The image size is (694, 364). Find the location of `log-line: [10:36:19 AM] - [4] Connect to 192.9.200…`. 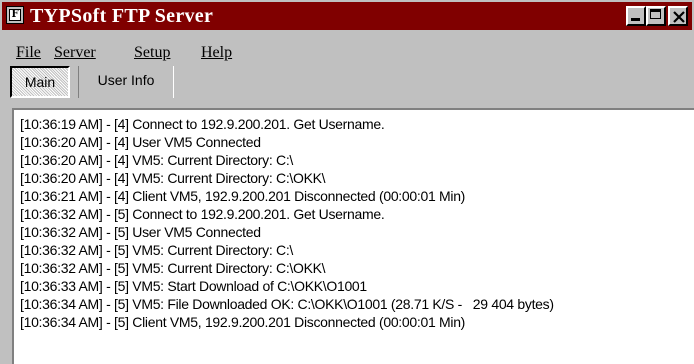

log-line: [10:36:19 AM] - [4] Connect to 192.9.200… is located at coordinates (202, 124).